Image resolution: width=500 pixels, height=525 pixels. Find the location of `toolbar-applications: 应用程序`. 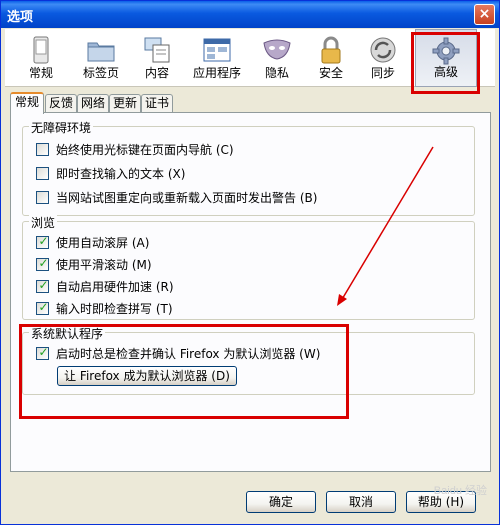

toolbar-applications: 应用程序 is located at coordinates (217, 58).